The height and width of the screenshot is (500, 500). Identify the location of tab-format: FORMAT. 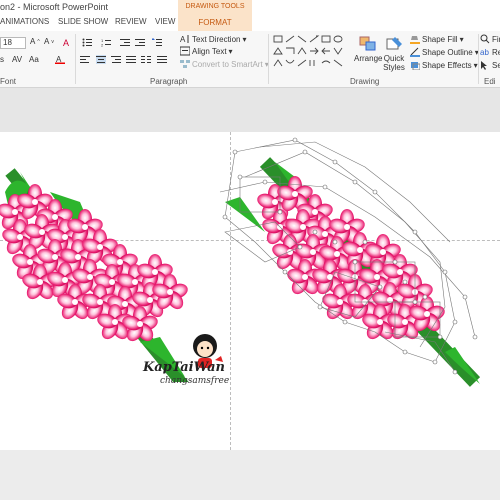
(215, 22).